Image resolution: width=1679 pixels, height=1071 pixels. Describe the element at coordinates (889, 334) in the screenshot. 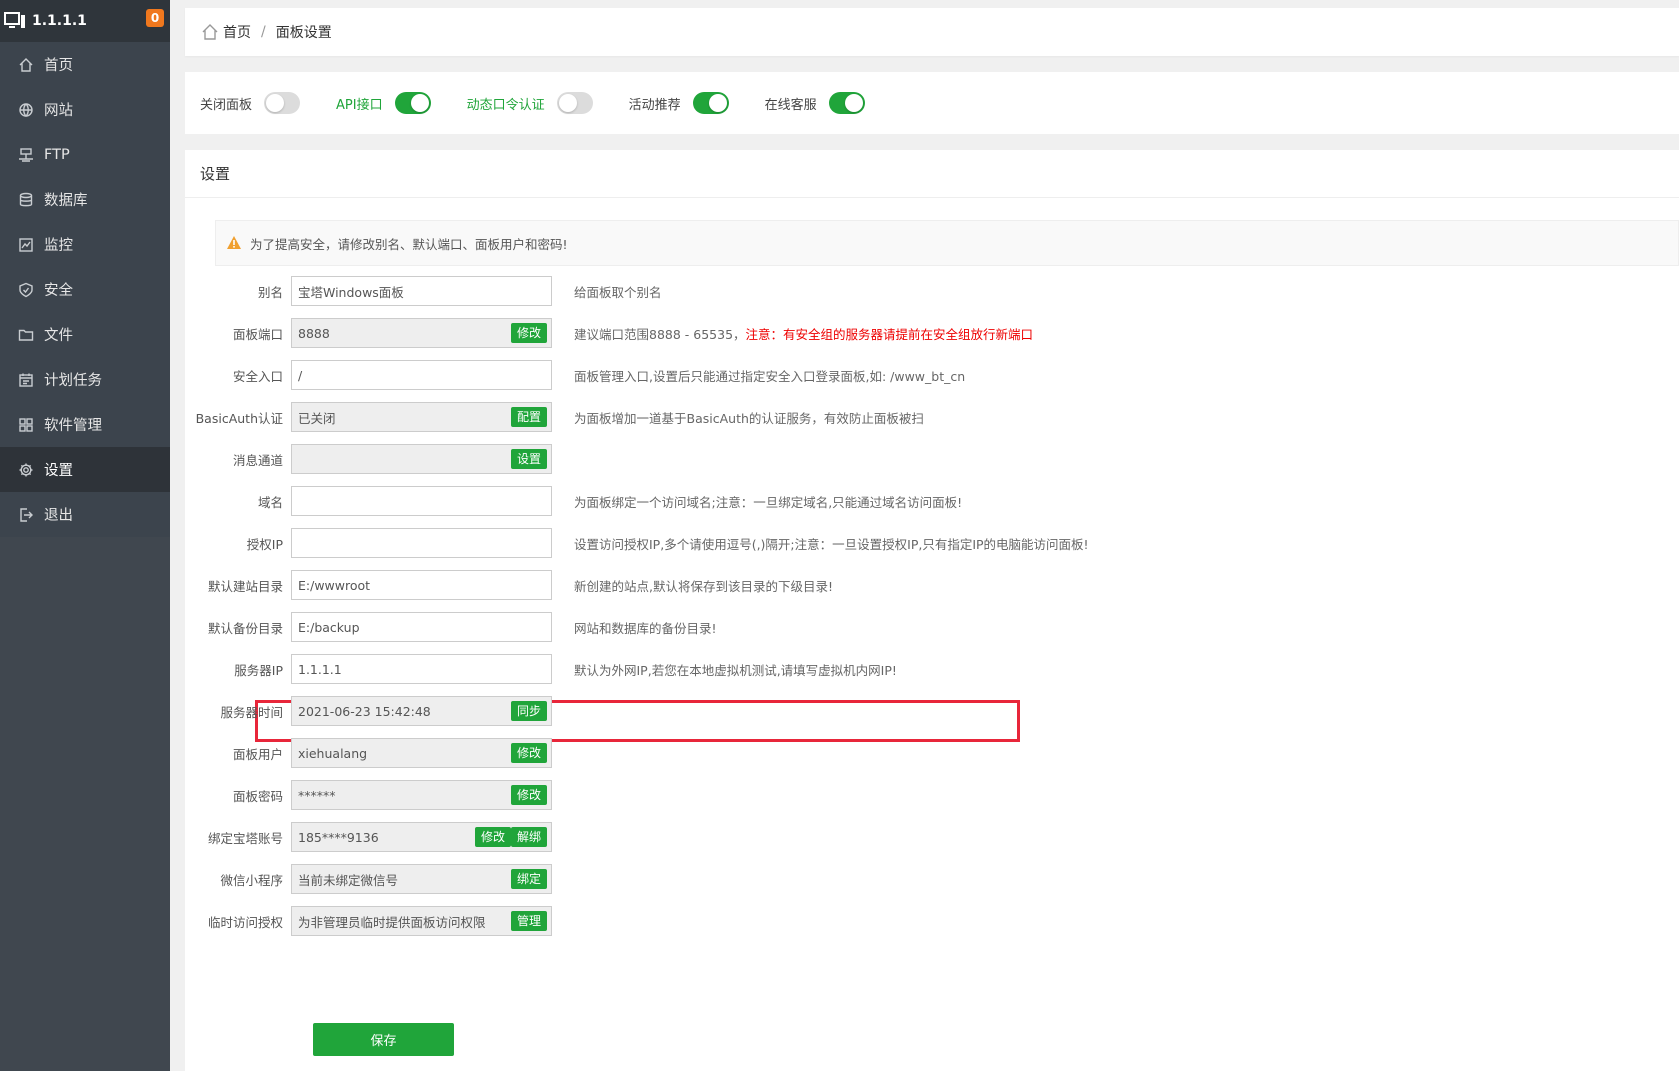

I see `setting-hint-warning: 注意：有安全组的服务器请提前在安全组放行新端口` at that location.